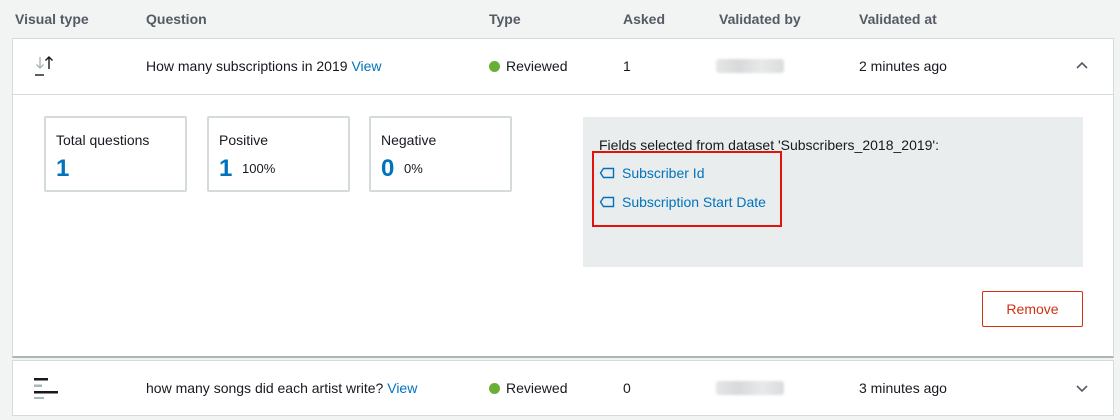 The height and width of the screenshot is (420, 1120). I want to click on column-header-validated-at: Validated at, so click(898, 19).